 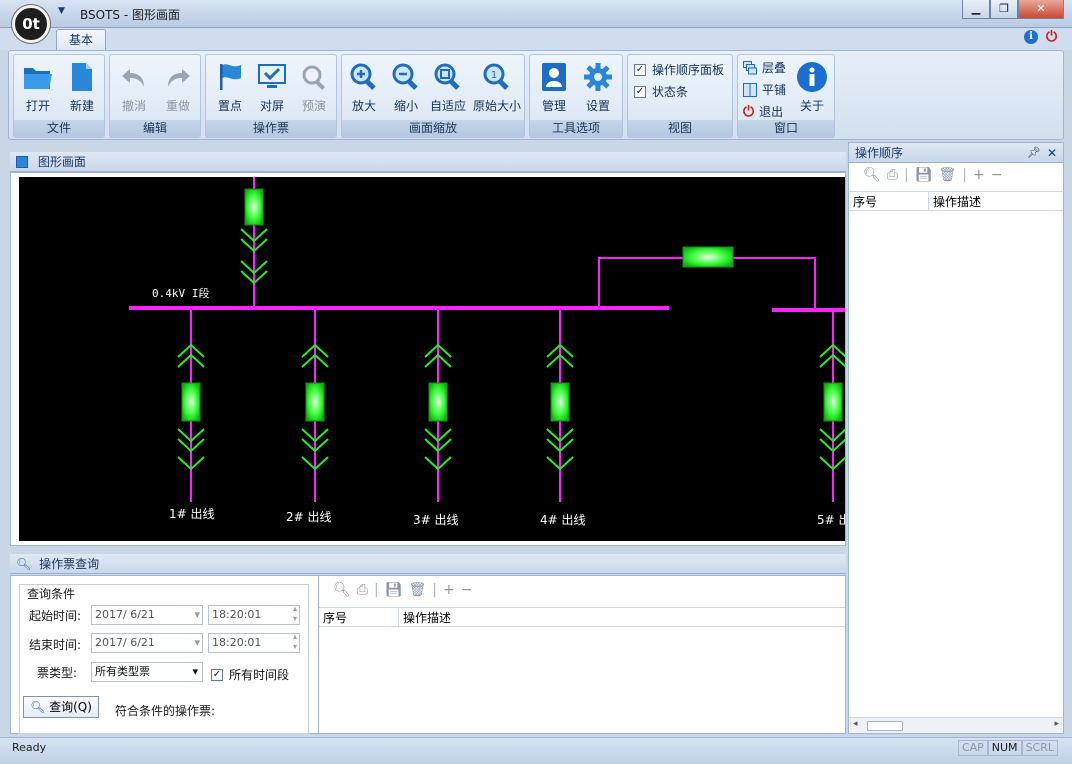 What do you see at coordinates (889, 201) in the screenshot?
I see `order-col-index: 序号` at bounding box center [889, 201].